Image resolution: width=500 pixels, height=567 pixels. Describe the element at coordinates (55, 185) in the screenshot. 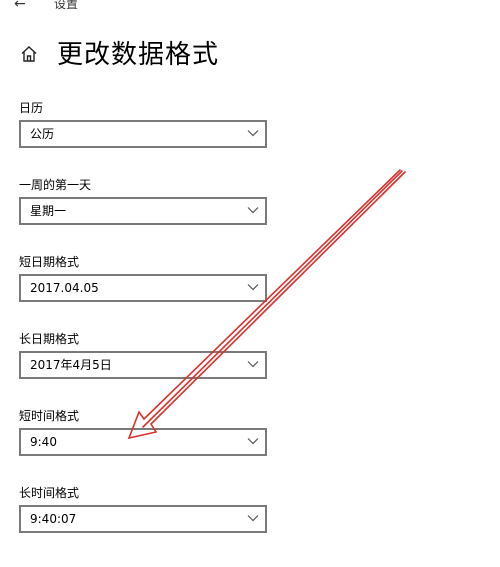

I see `first-day-of-week-label: 一周的第一天` at that location.